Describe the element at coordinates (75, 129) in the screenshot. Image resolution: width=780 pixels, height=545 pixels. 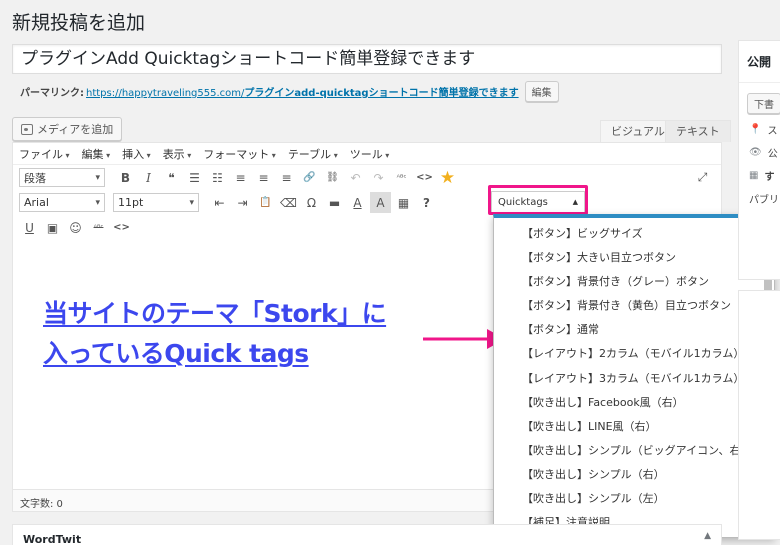
I see `add-media-label: メディアを追加` at that location.